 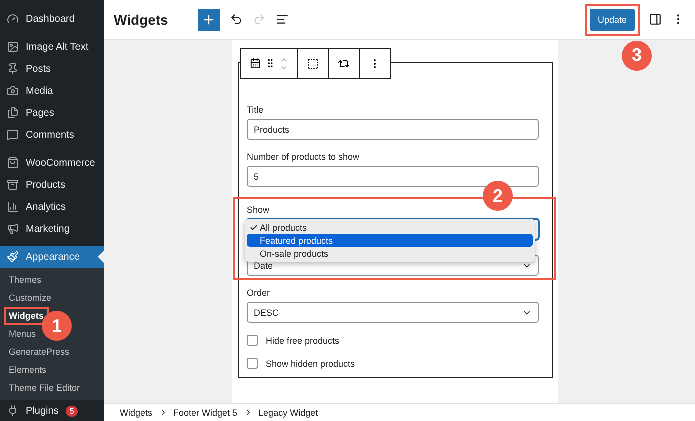 What do you see at coordinates (136, 413) in the screenshot?
I see `breadcrumb-link: Widgets` at bounding box center [136, 413].